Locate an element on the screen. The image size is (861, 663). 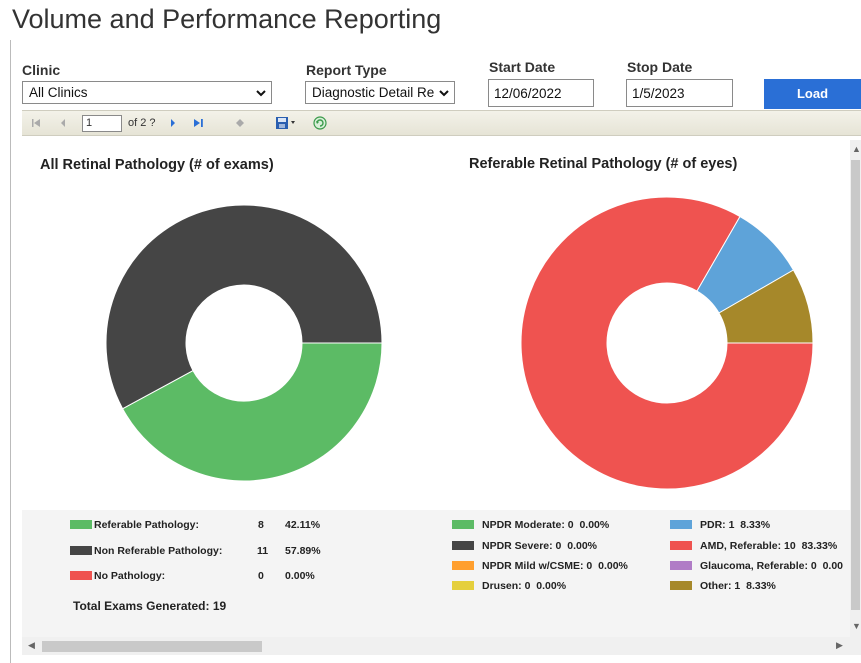
report-type-label: Report Type is located at coordinates (346, 70).